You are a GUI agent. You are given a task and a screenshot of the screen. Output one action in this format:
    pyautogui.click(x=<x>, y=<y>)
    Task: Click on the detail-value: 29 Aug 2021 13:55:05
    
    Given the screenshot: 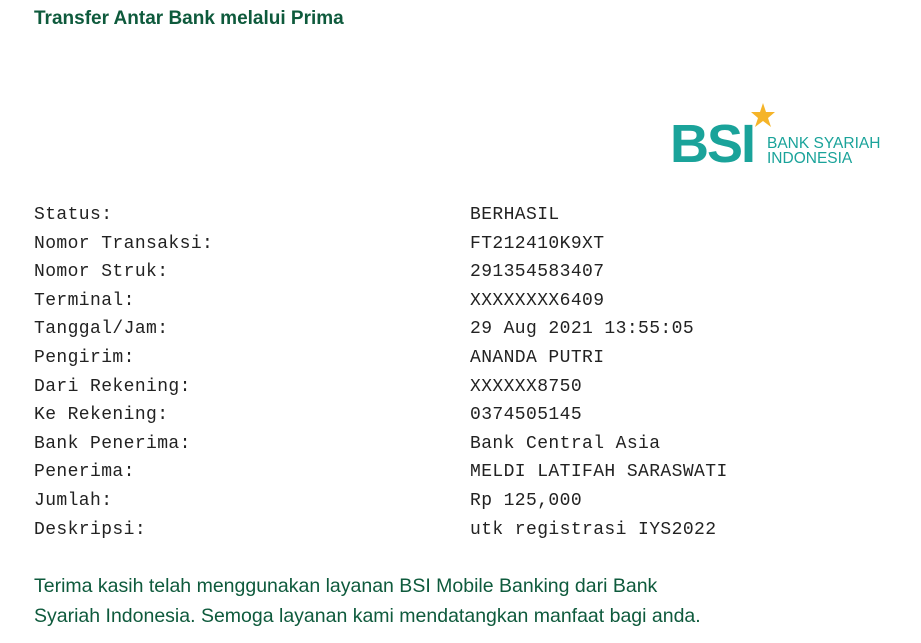 What is the action you would take?
    pyautogui.click(x=582, y=329)
    